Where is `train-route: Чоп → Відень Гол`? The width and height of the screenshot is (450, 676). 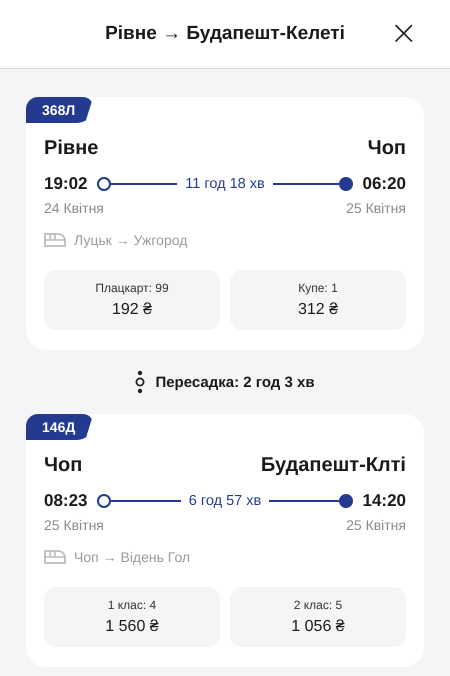
train-route: Чоп → Відень Гол is located at coordinates (132, 557).